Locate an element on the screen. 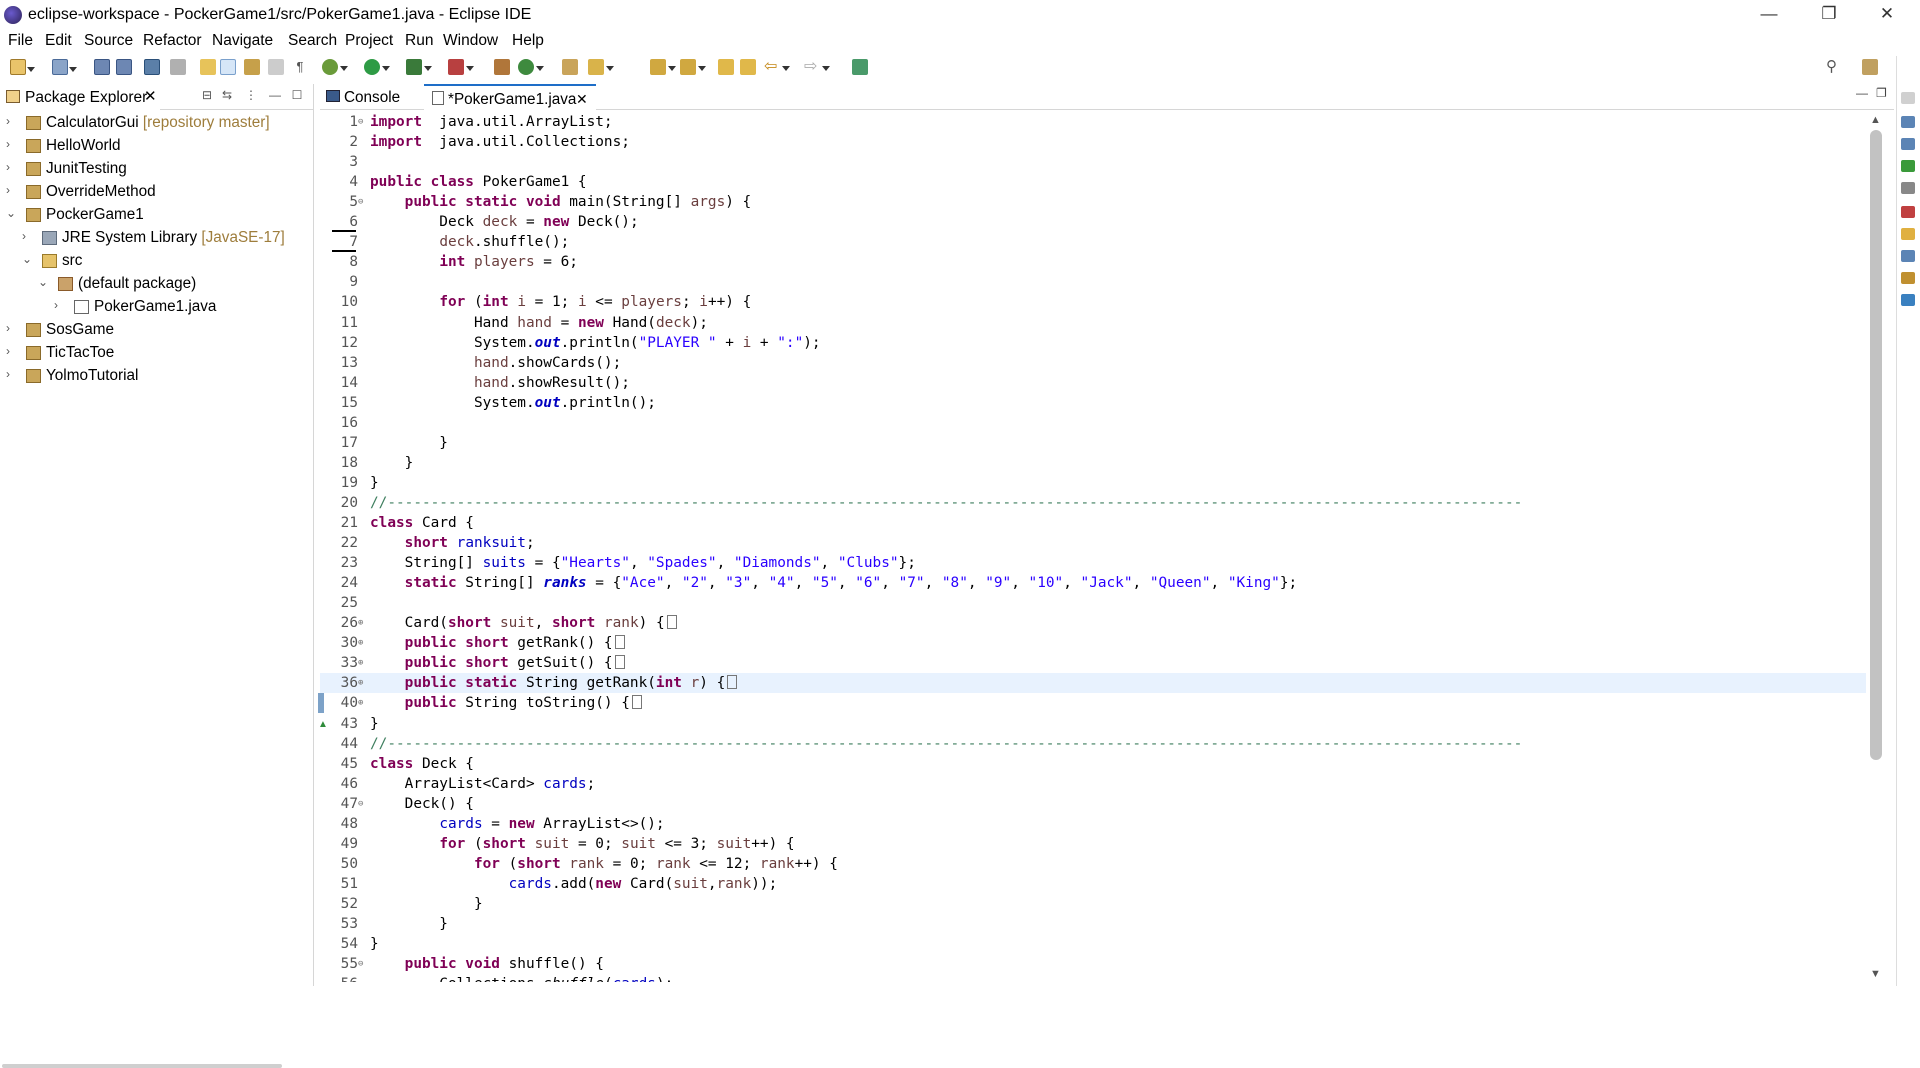  code-line: 7 deck.shuffle(); is located at coordinates (1093, 242).